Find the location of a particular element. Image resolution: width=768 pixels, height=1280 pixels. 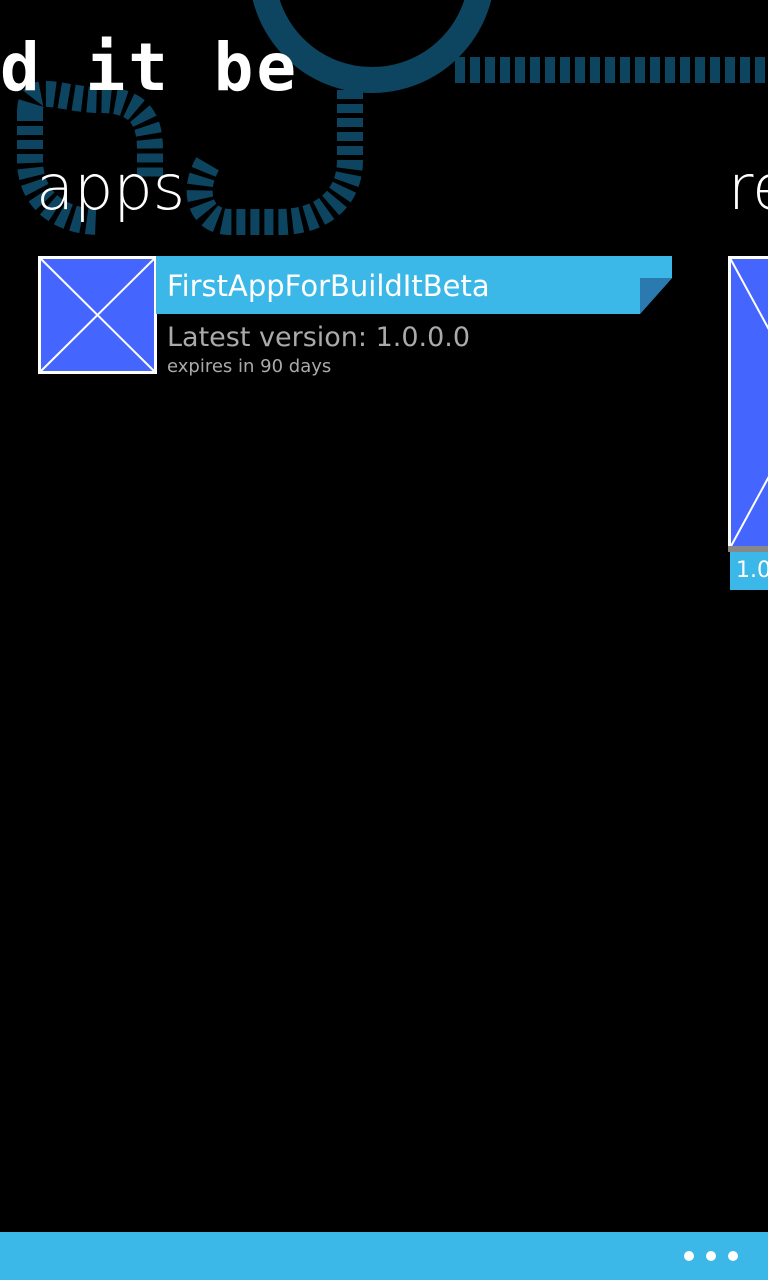

next-tile-placeholder-icon is located at coordinates (748, 404).